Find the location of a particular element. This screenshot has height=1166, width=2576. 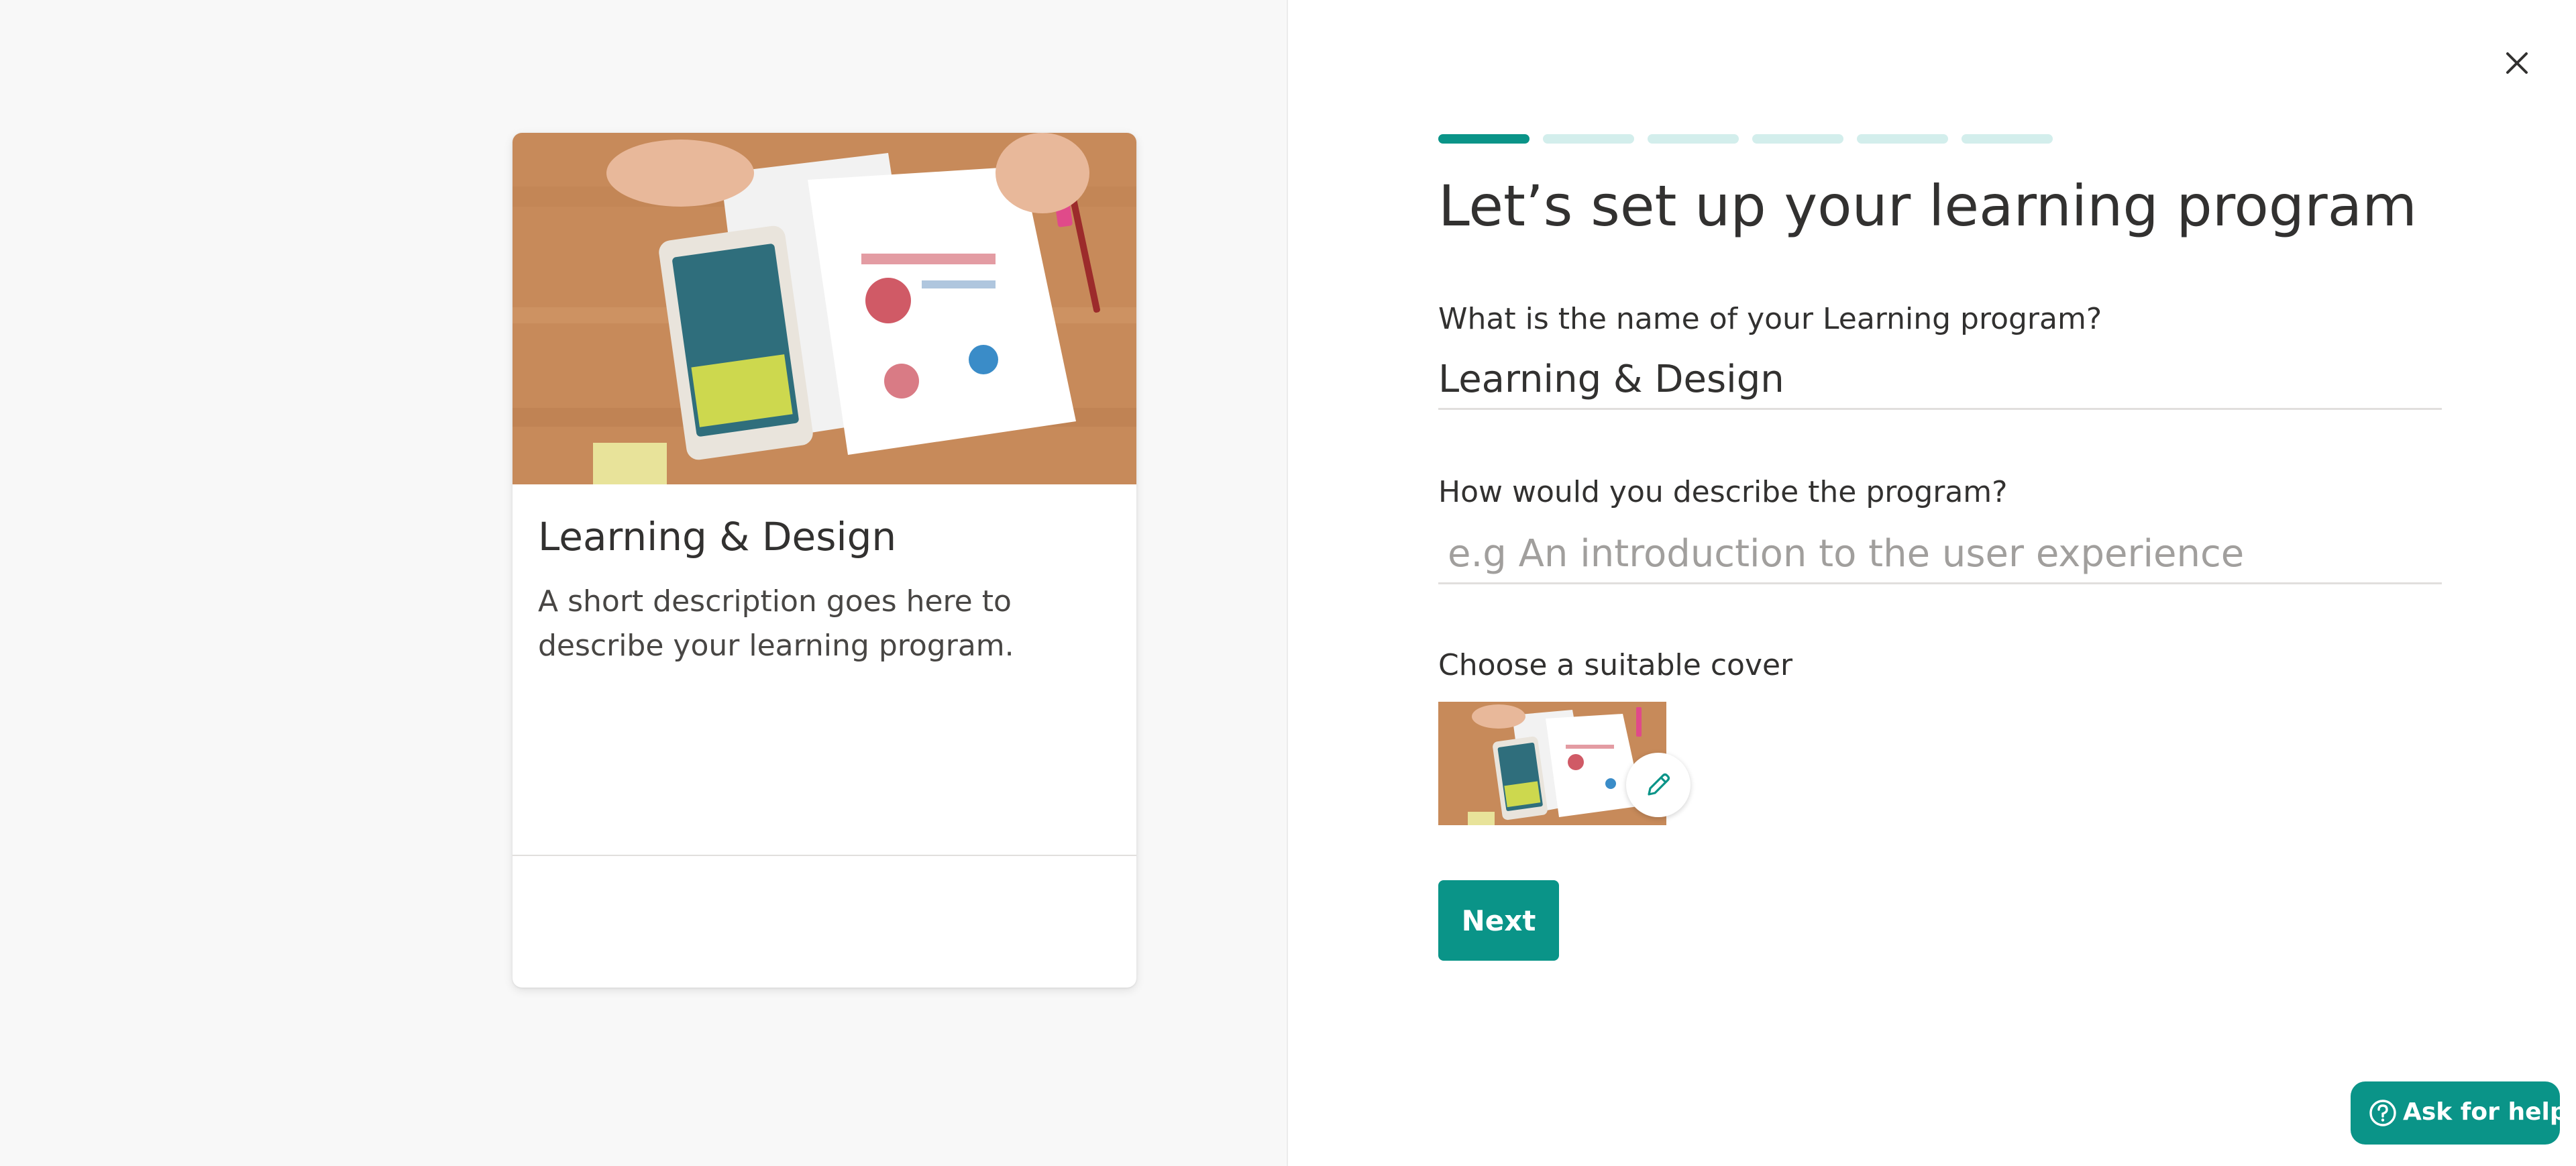

ask-for-help-label: Ask for help is located at coordinates (2485, 1112).